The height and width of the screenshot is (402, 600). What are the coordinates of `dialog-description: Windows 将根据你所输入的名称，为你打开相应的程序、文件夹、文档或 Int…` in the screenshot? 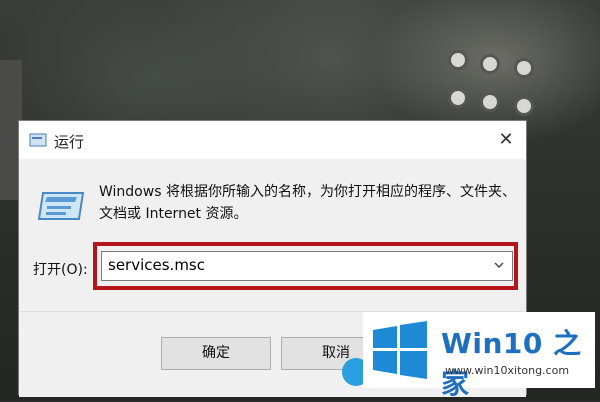 It's located at (307, 203).